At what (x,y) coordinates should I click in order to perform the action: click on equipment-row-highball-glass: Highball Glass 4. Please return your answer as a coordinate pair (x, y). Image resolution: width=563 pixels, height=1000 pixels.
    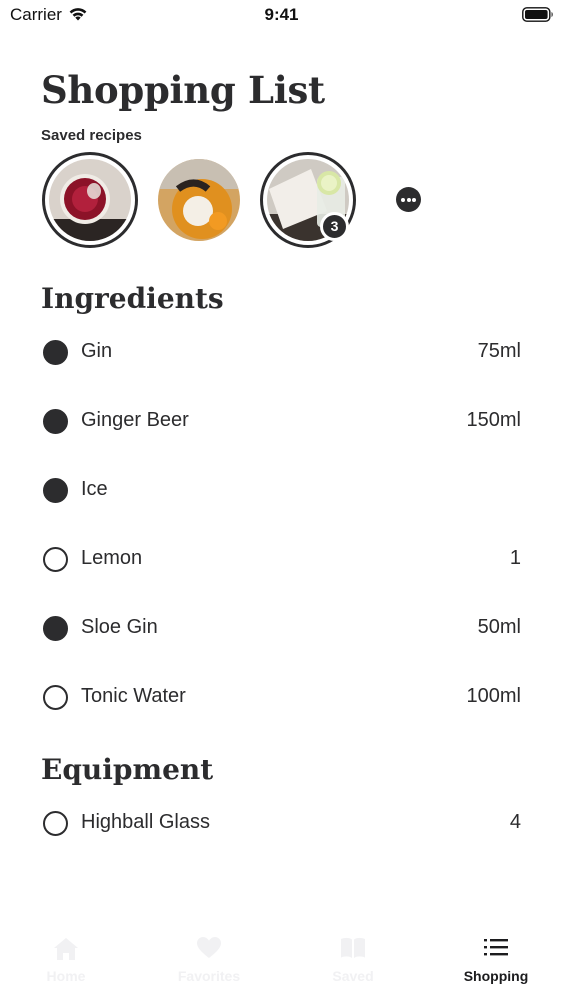
    Looking at the image, I should click on (281, 823).